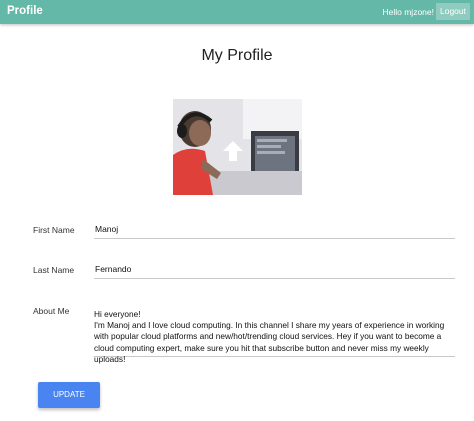  What do you see at coordinates (453, 11) in the screenshot?
I see `logout-button: Logout` at bounding box center [453, 11].